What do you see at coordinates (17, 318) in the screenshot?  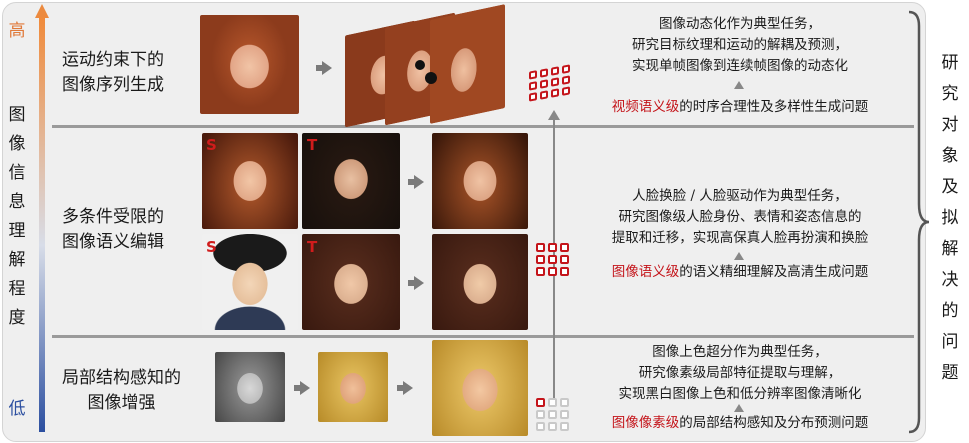 I see `axis-label-char: 度` at bounding box center [17, 318].